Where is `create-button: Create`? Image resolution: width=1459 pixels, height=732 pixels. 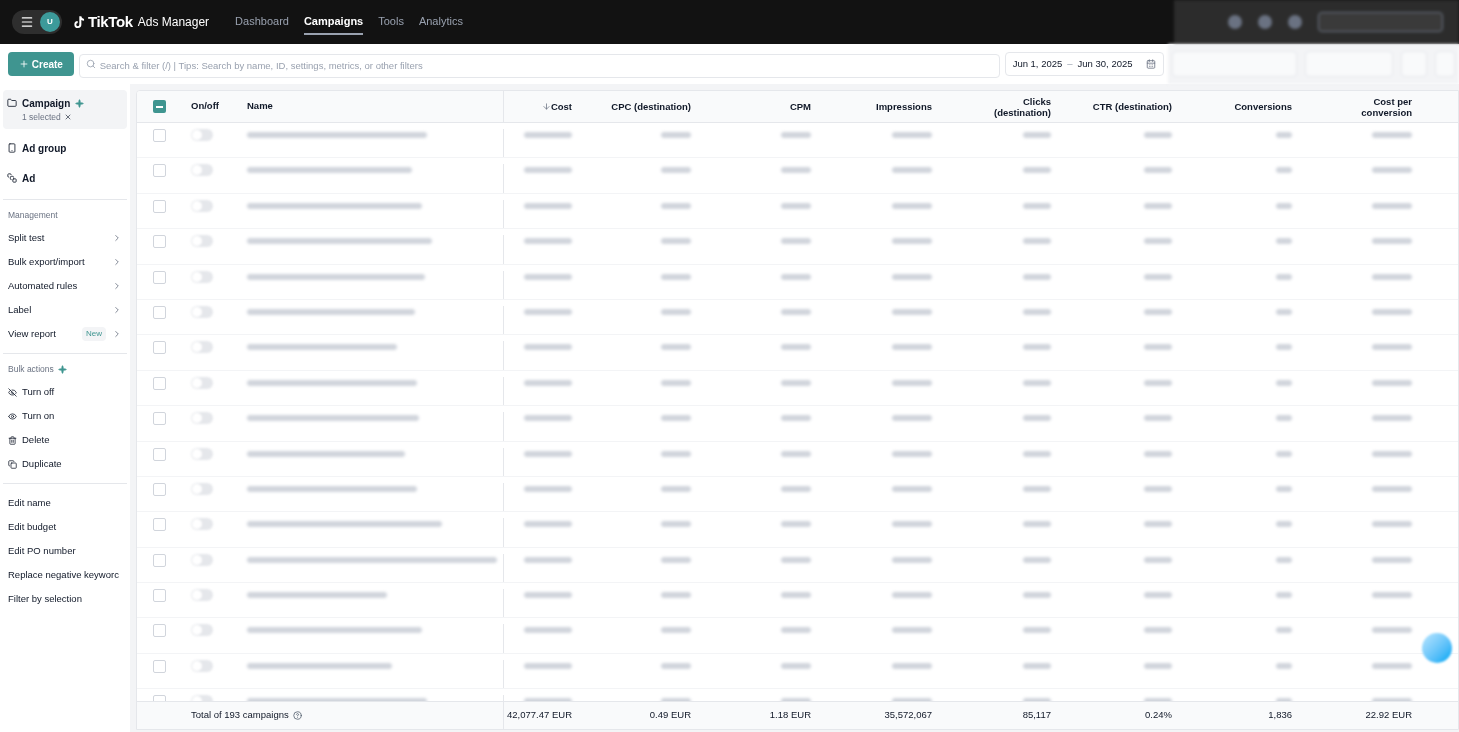 create-button: Create is located at coordinates (41, 64).